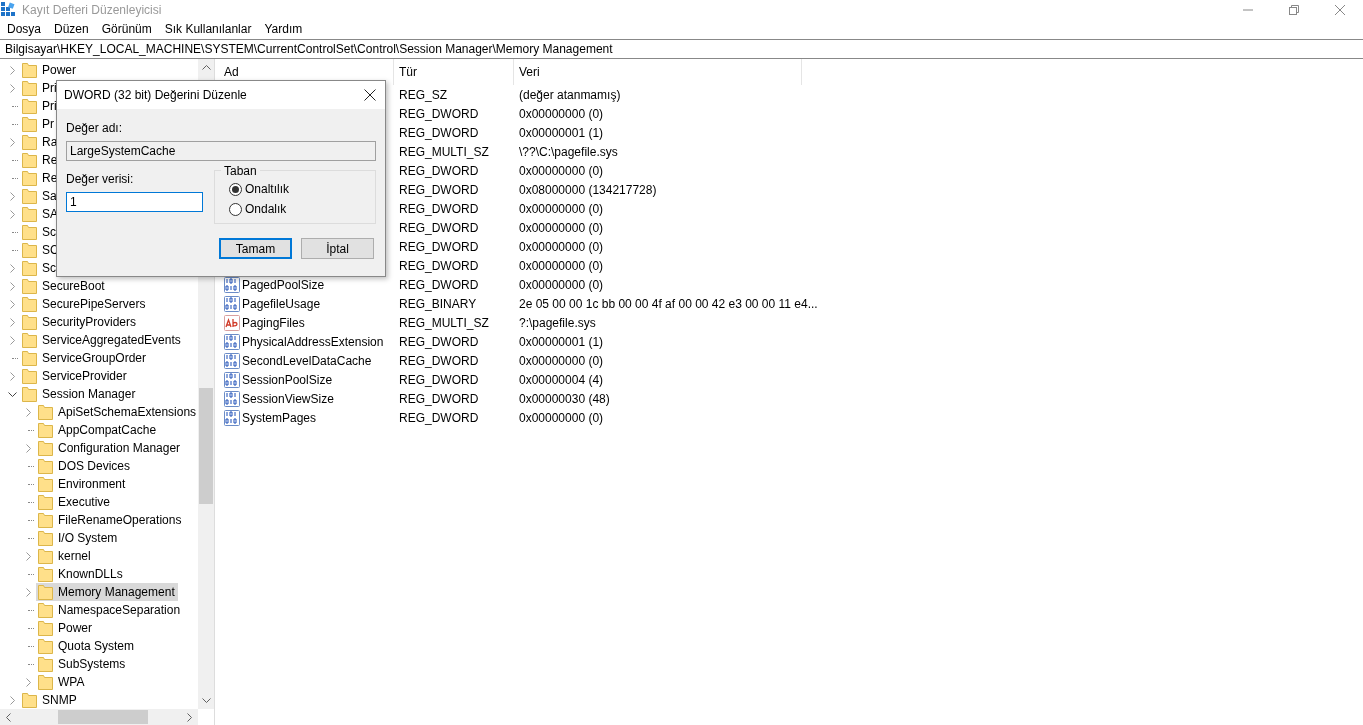  What do you see at coordinates (258, 209) in the screenshot?
I see `radio-button: Ondalık` at bounding box center [258, 209].